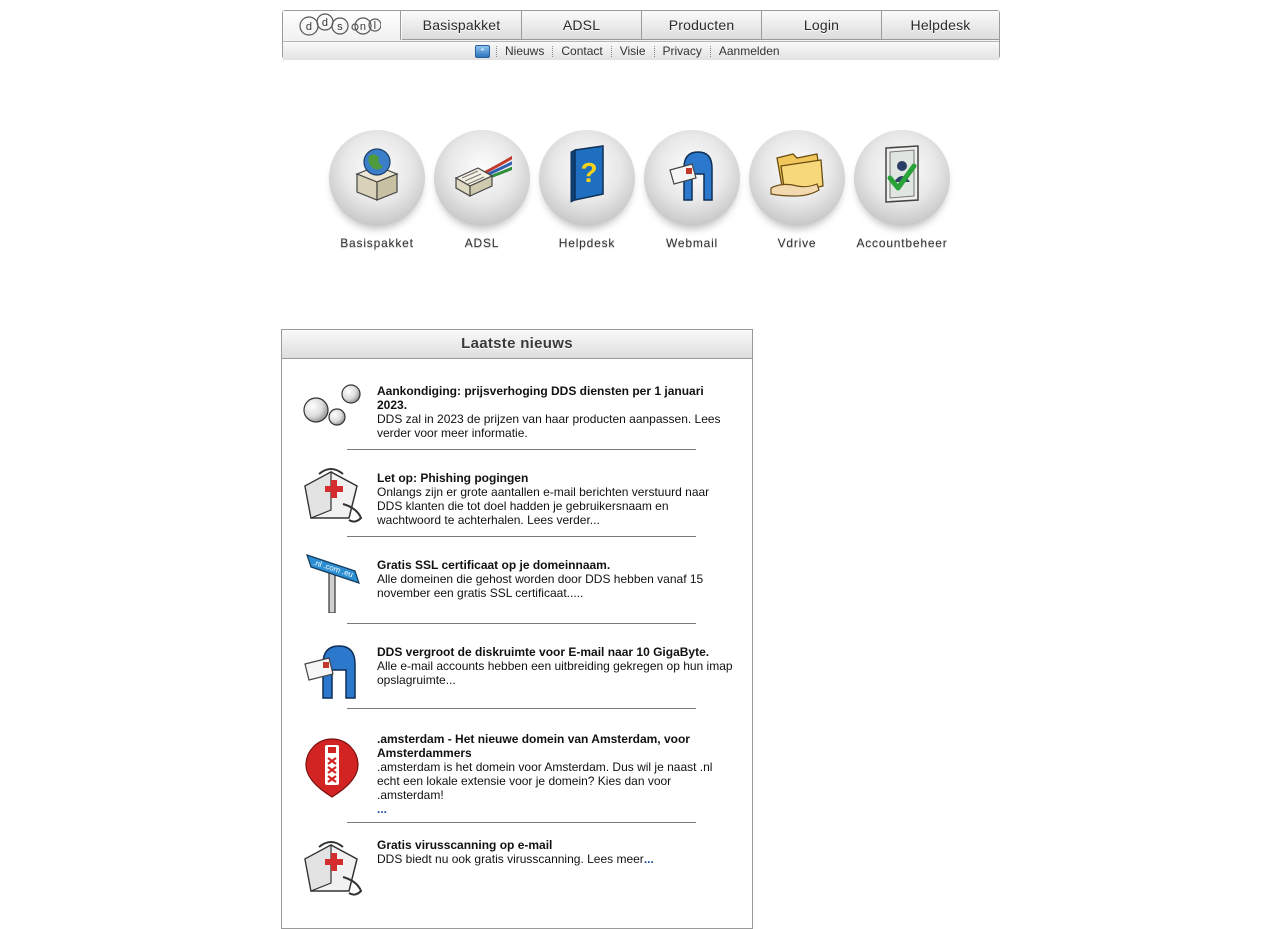  What do you see at coordinates (902, 243) in the screenshot?
I see `service-label: Accountbeheer` at bounding box center [902, 243].